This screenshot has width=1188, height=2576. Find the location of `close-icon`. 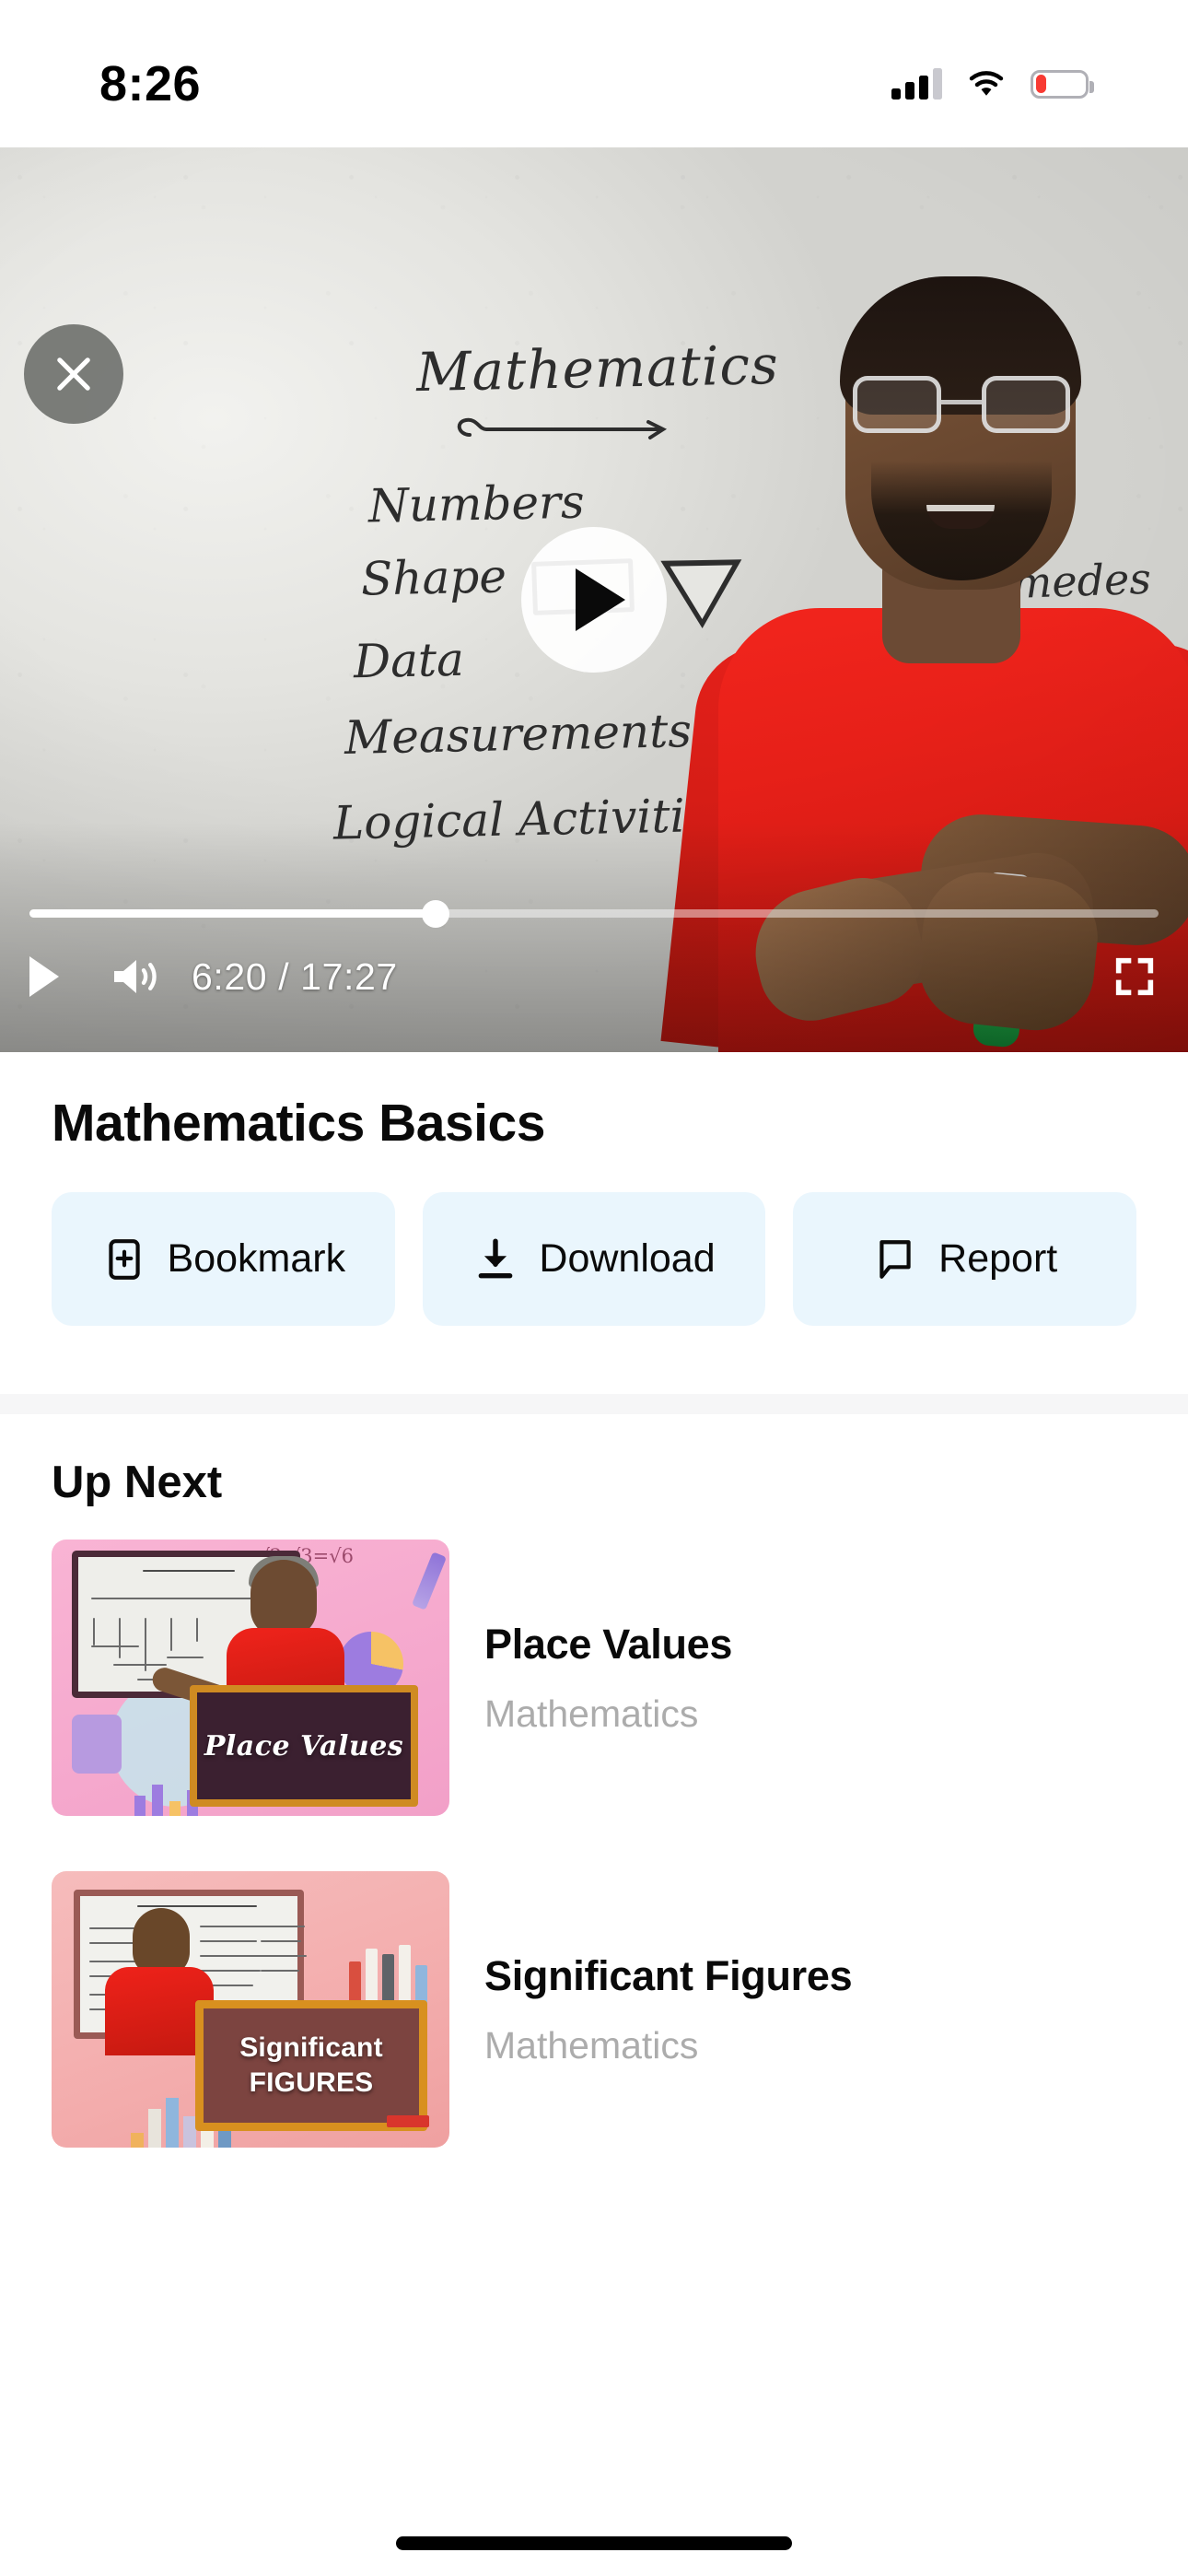

close-icon is located at coordinates (73, 374).